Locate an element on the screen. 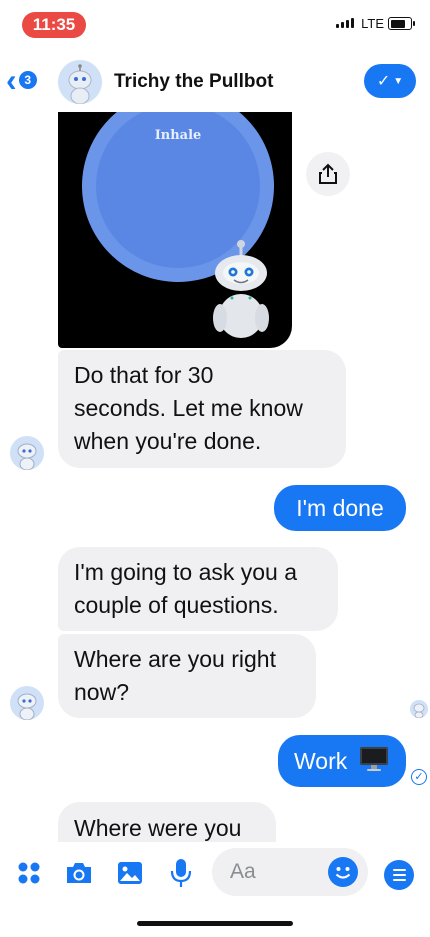 Image resolution: width=430 pixels, height=937 pixels. four-dots-icon is located at coordinates (29, 873).